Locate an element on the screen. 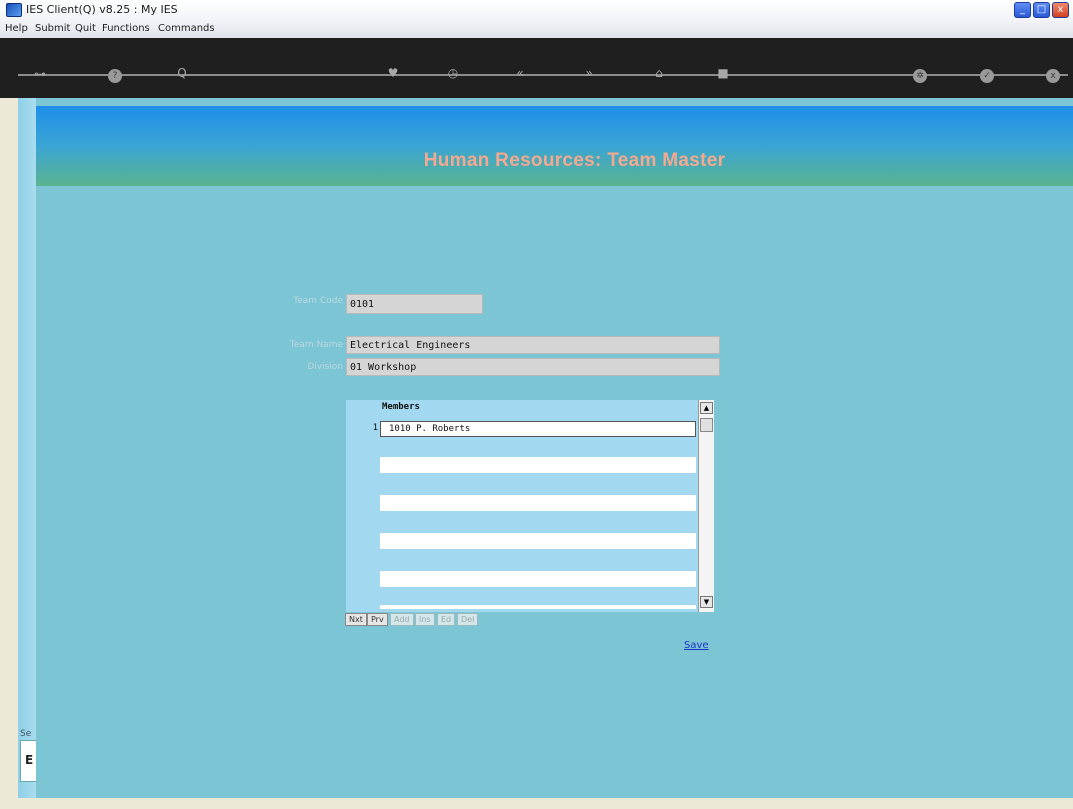 This screenshot has height=809, width=1073. team-name-label: Team Name is located at coordinates (316, 345).